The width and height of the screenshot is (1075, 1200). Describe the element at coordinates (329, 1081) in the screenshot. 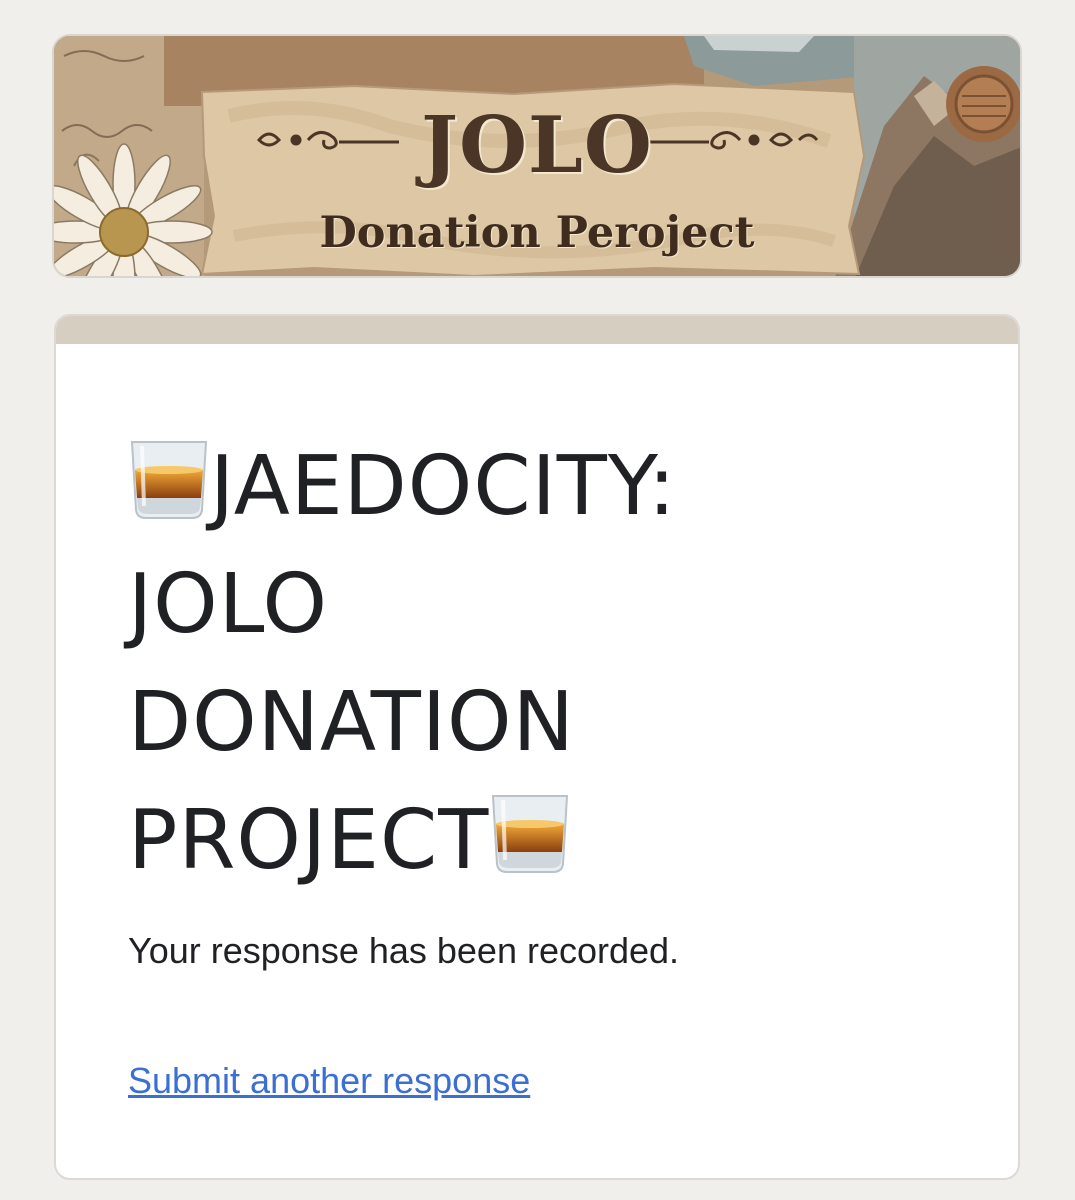

I see `submit-another-response-link: Submit another response` at that location.